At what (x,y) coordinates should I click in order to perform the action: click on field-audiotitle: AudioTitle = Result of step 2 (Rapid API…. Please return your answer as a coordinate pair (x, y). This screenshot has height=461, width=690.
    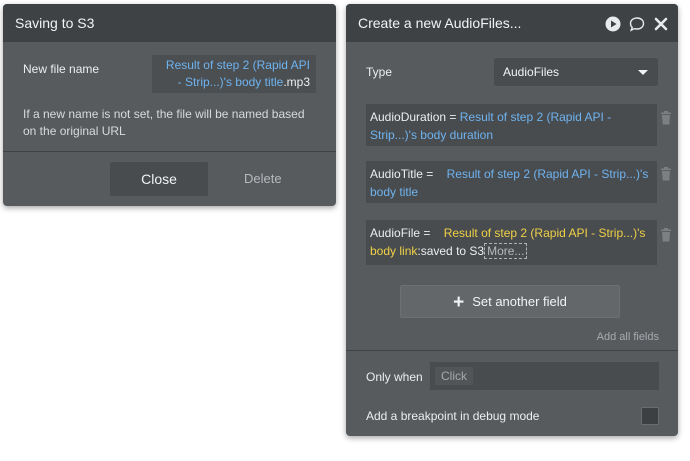
    Looking at the image, I should click on (511, 182).